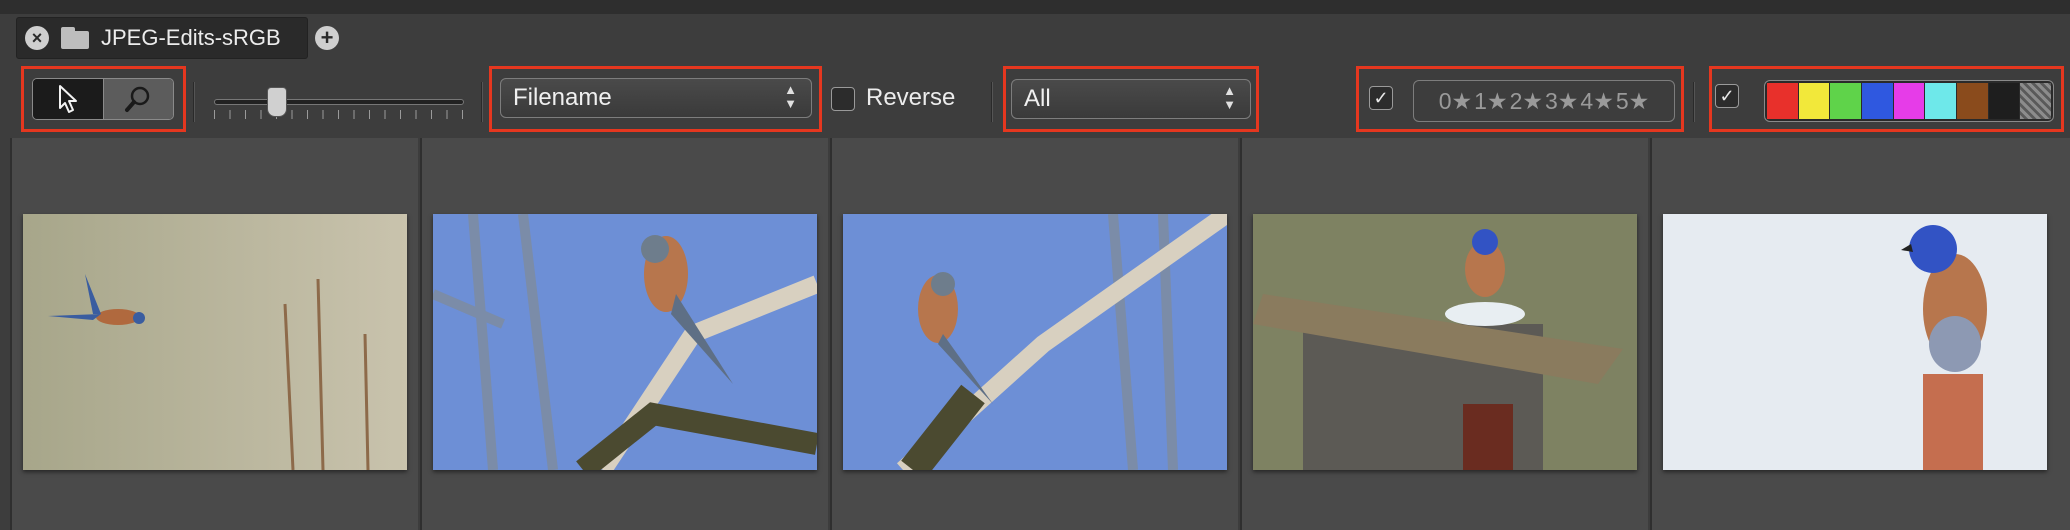  Describe the element at coordinates (37, 38) in the screenshot. I see `close-tab-icon: ×` at that location.